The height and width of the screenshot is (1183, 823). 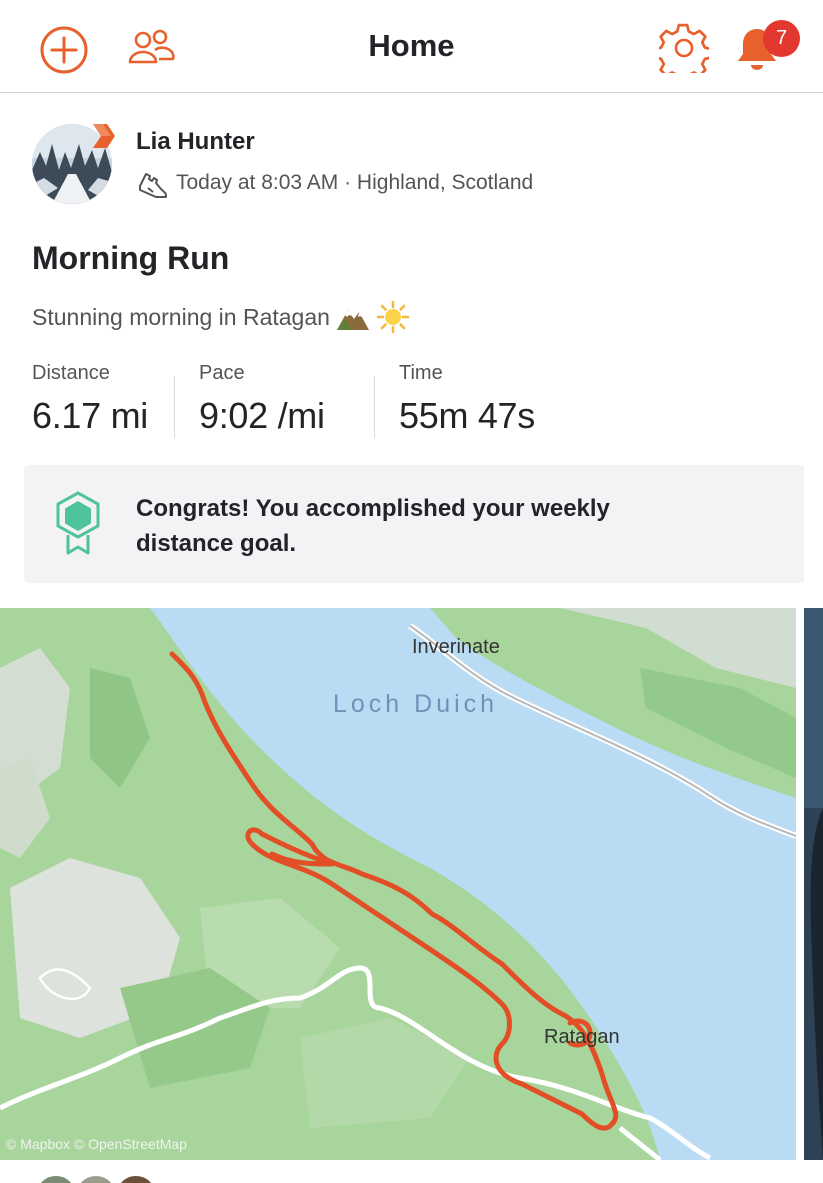 I want to click on stat-label: Distance, so click(x=71, y=373).